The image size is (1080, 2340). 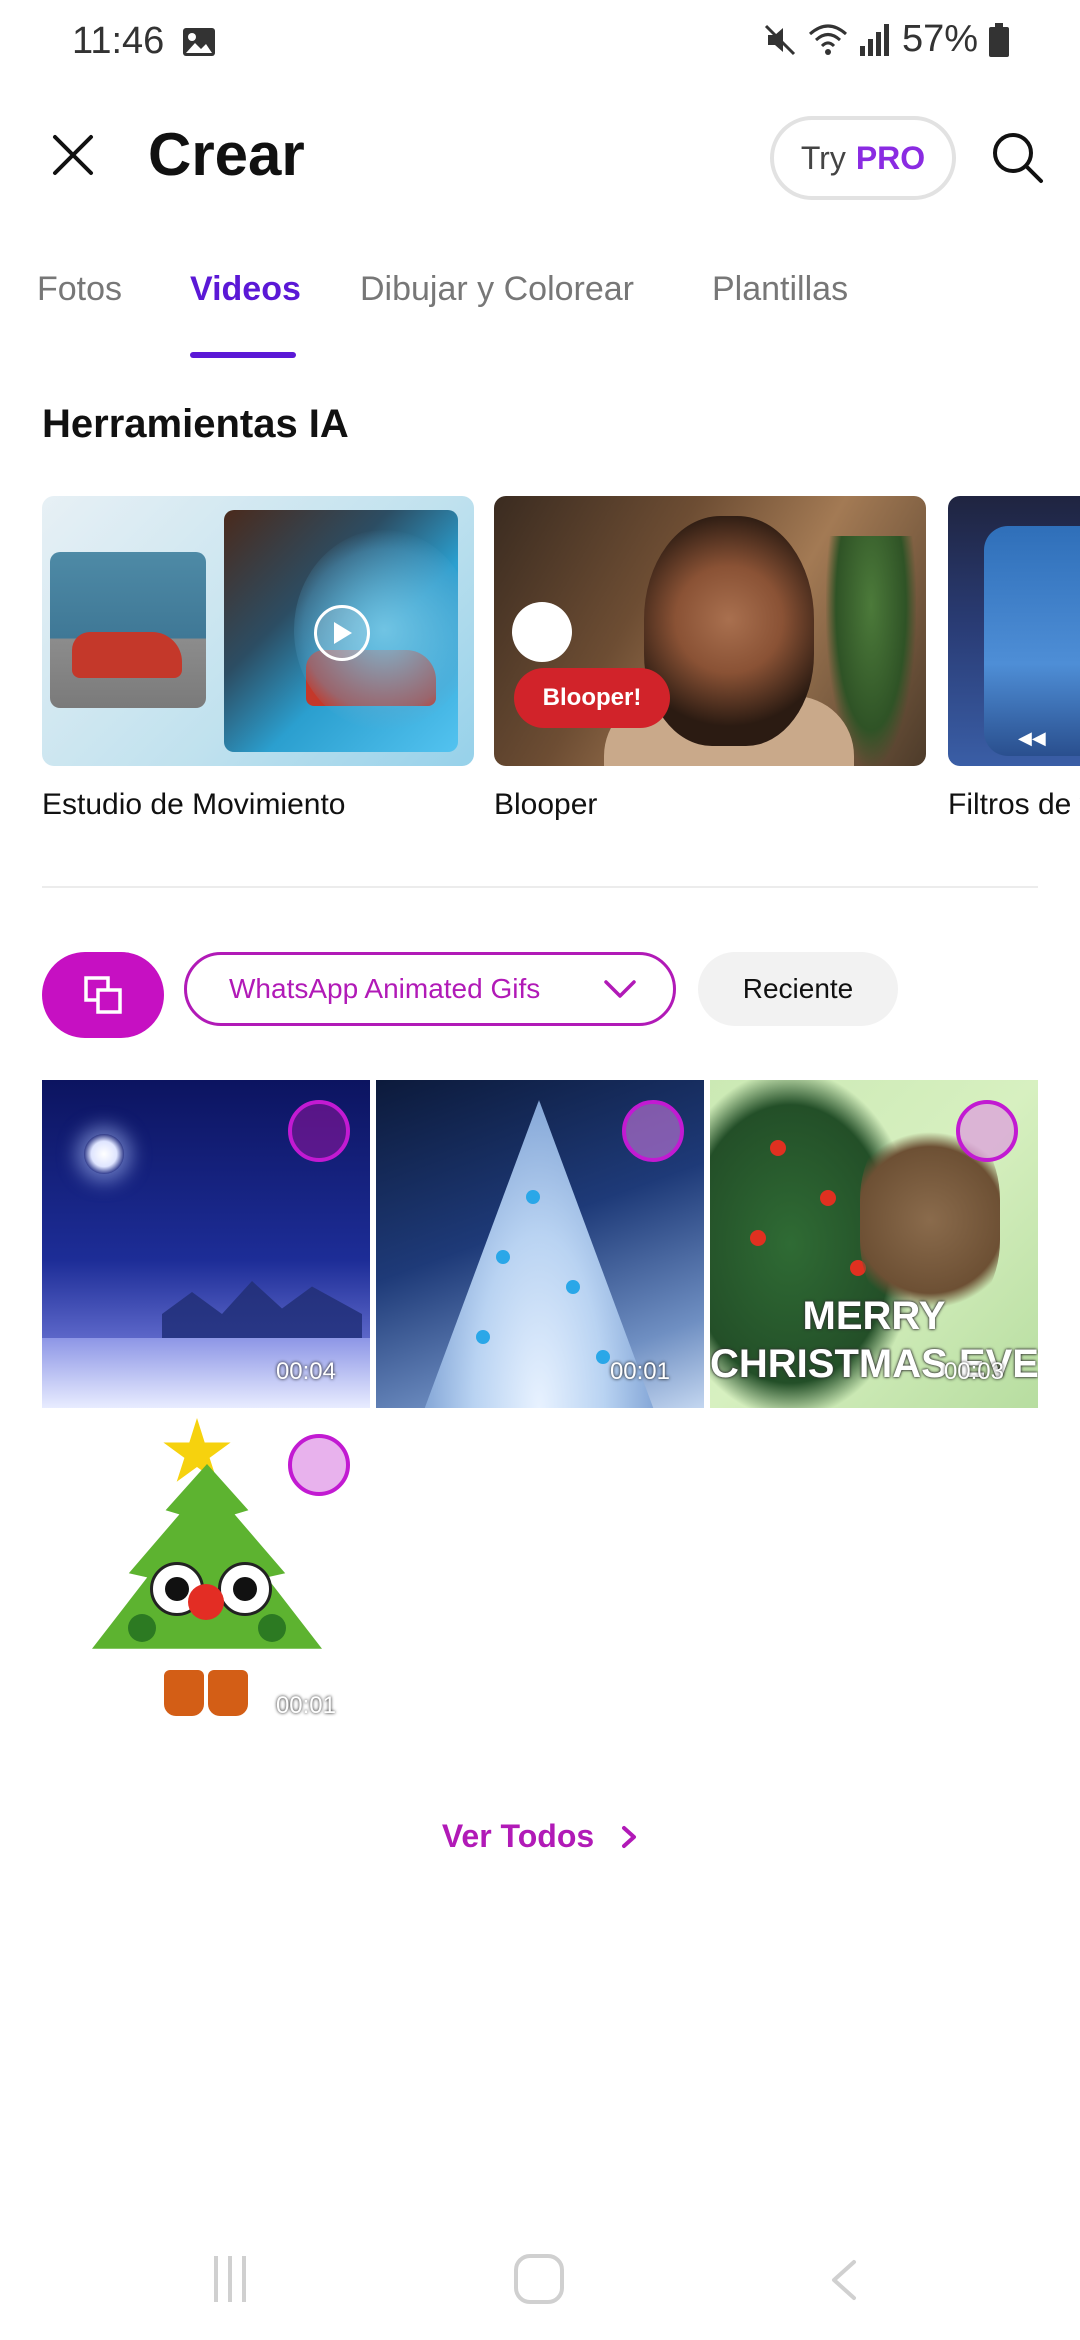 I want to click on album-dropdown: WhatsApp Animated Gifs, so click(x=430, y=989).